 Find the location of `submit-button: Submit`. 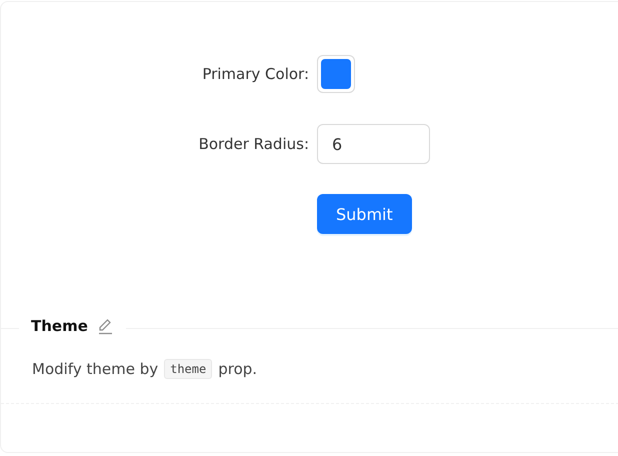

submit-button: Submit is located at coordinates (364, 214).